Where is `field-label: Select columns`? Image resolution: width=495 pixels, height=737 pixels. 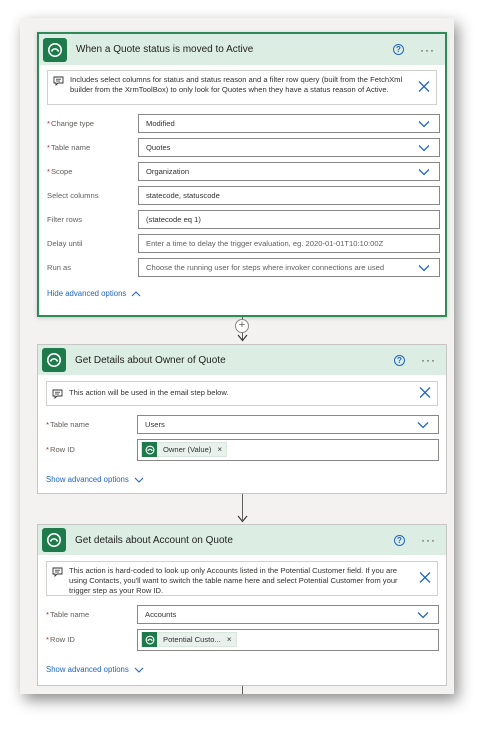
field-label: Select columns is located at coordinates (73, 195).